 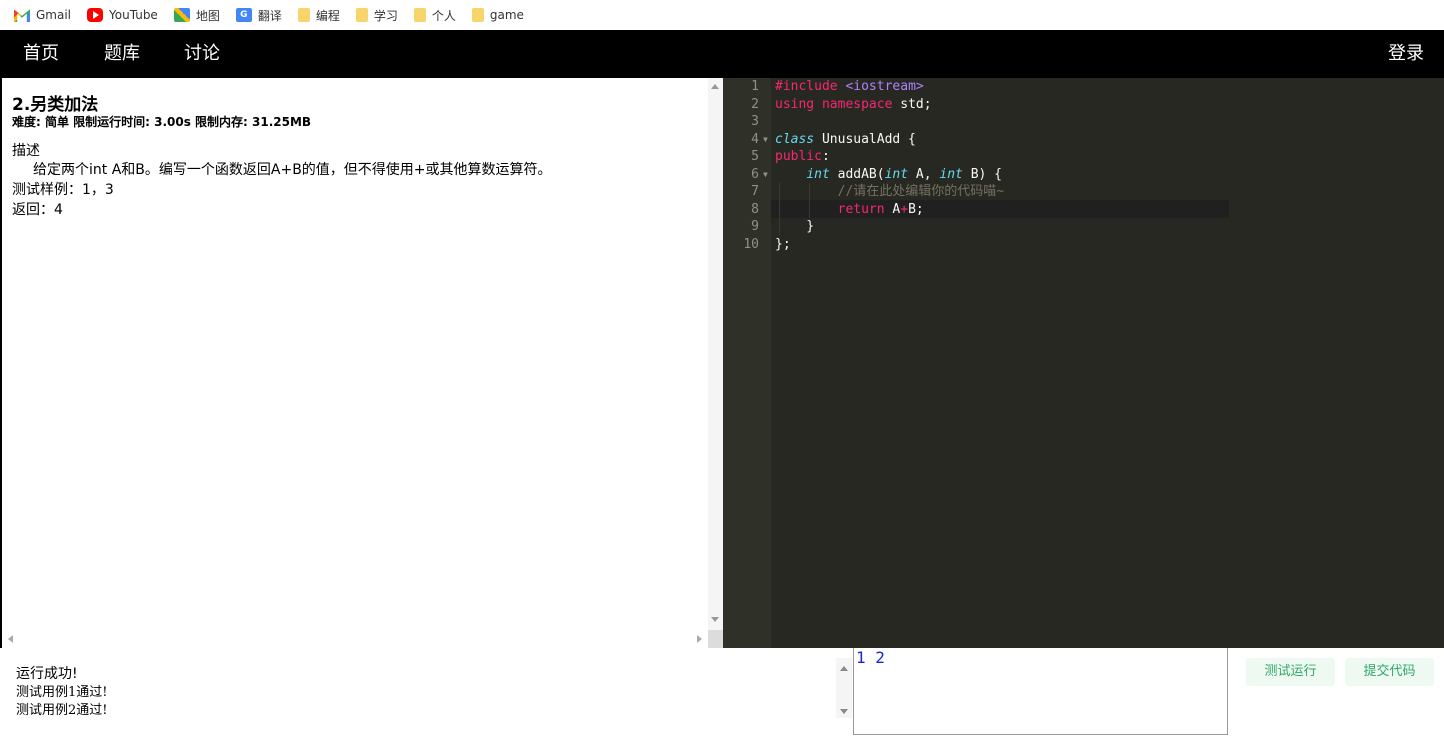 What do you see at coordinates (1290, 672) in the screenshot?
I see `test-run-button: 测试运行` at bounding box center [1290, 672].